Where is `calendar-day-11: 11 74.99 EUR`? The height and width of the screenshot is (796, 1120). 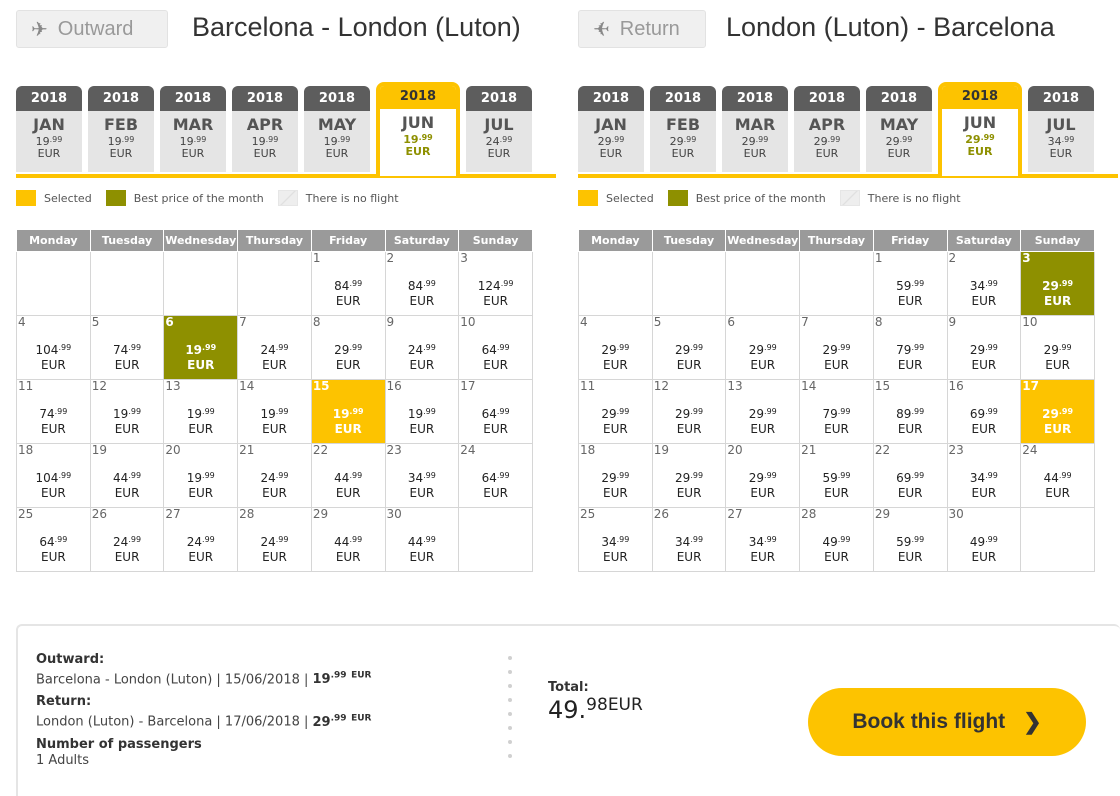
calendar-day-11: 11 74.99 EUR is located at coordinates (53, 411).